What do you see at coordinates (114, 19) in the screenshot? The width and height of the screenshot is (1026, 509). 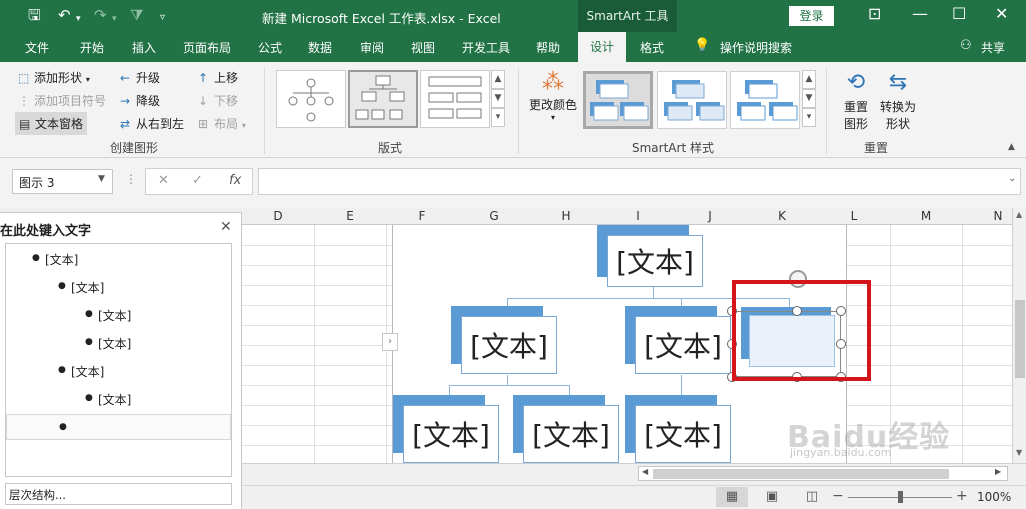 I see `redo-dropdown-icon: ▾` at bounding box center [114, 19].